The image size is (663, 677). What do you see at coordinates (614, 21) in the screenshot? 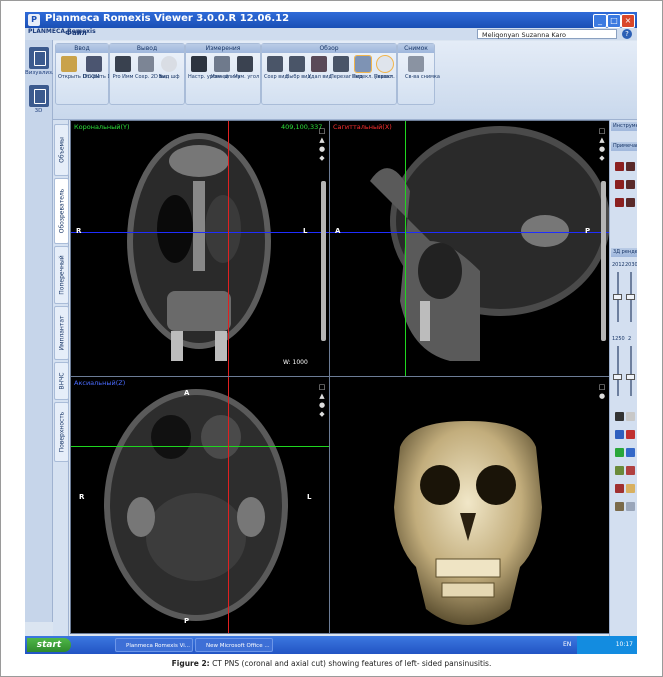
I see `maximize-button: □` at bounding box center [614, 21].